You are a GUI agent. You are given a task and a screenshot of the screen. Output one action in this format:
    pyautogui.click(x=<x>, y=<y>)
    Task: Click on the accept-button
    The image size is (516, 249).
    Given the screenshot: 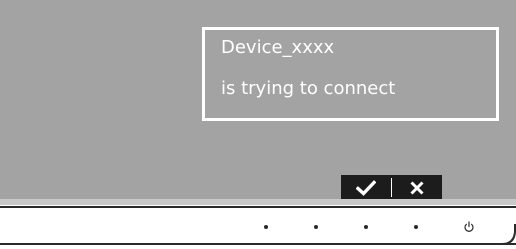 What is the action you would take?
    pyautogui.click(x=366, y=187)
    